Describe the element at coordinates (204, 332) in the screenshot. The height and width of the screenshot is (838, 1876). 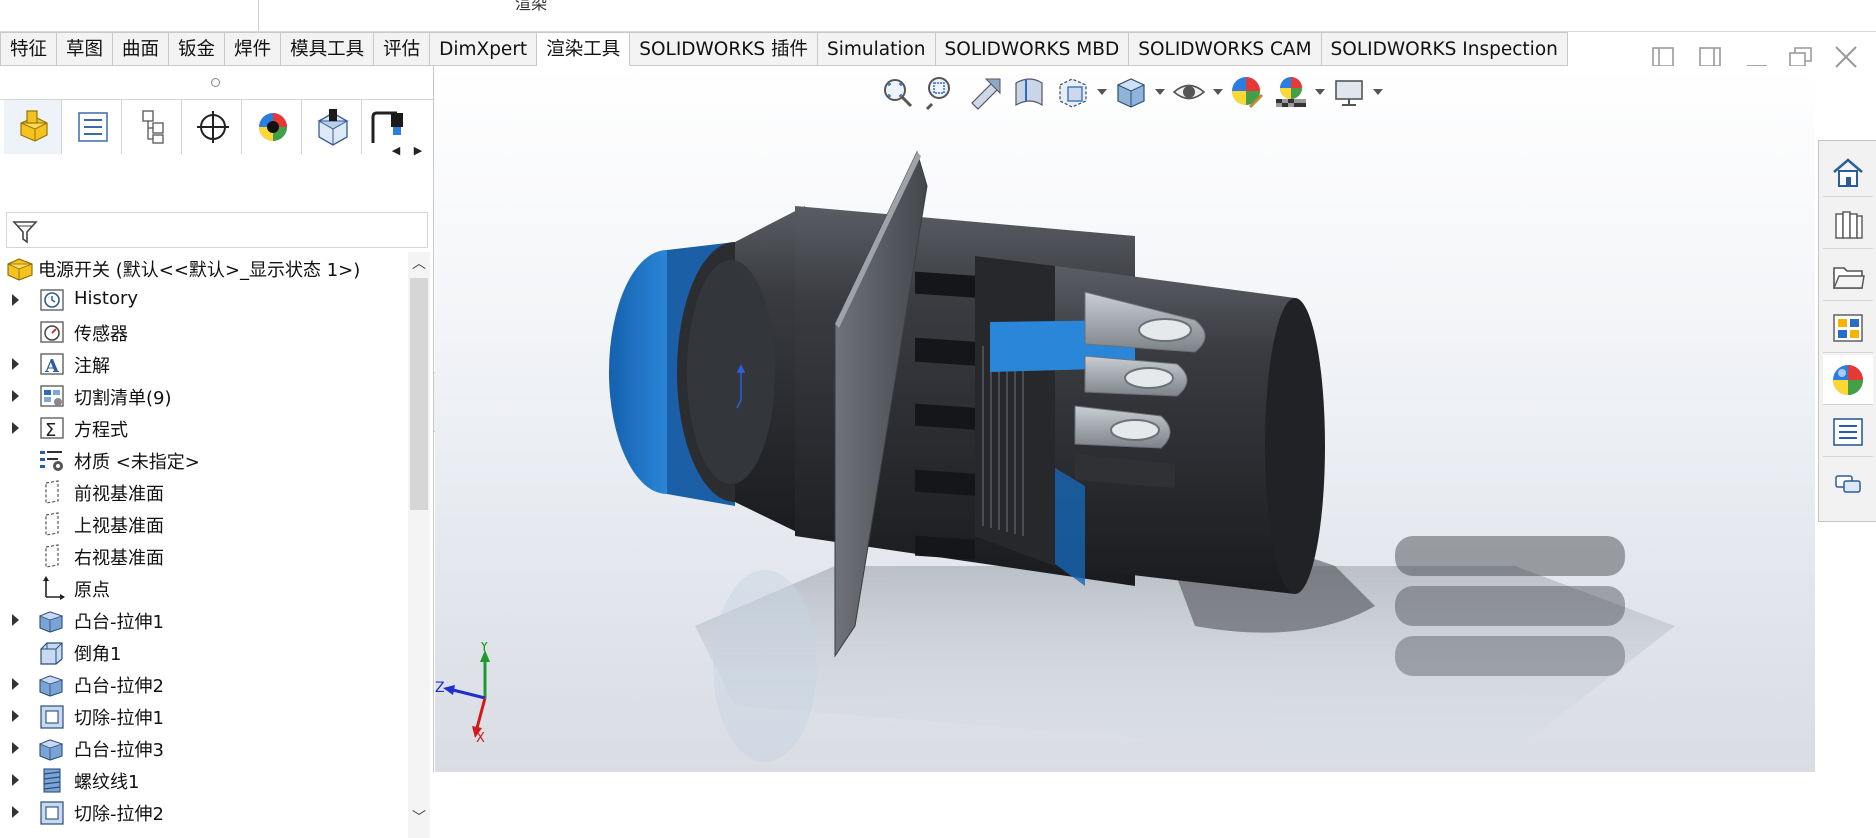
I see `tree-item: 传感器` at that location.